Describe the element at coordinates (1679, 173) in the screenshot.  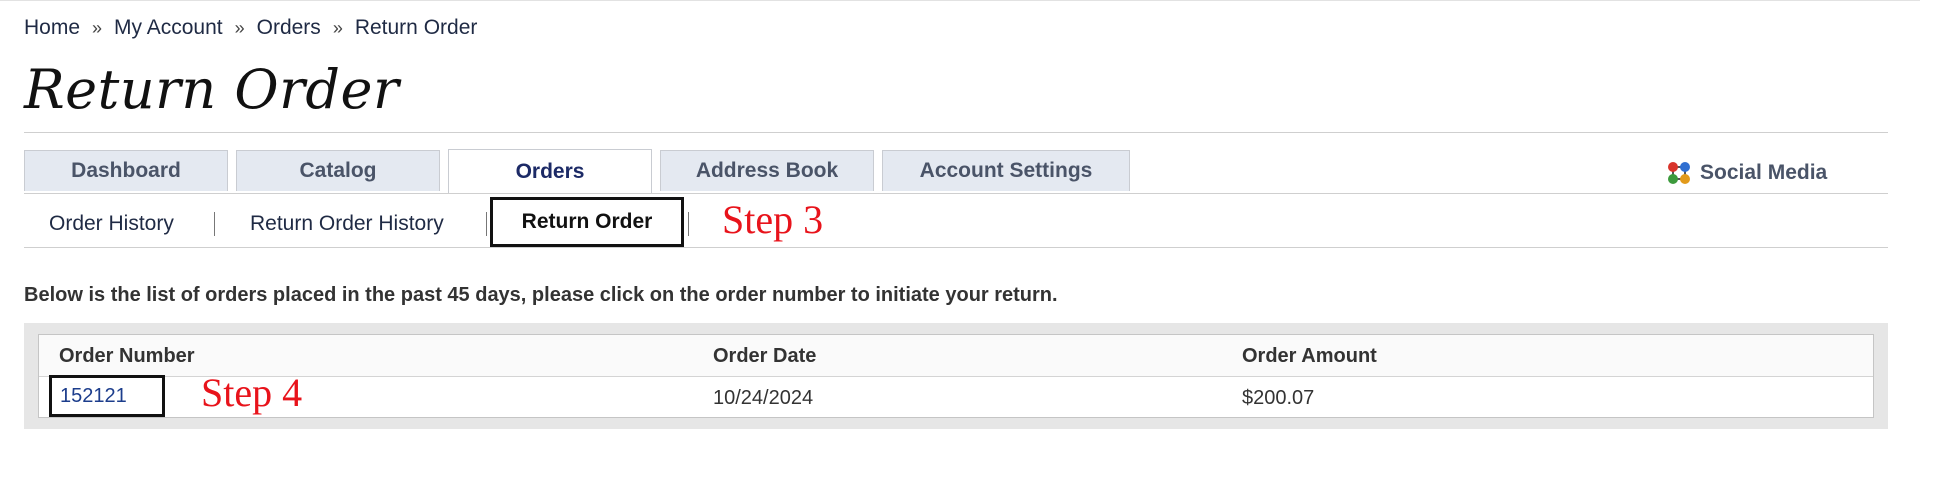
I see `social-network-icon` at that location.